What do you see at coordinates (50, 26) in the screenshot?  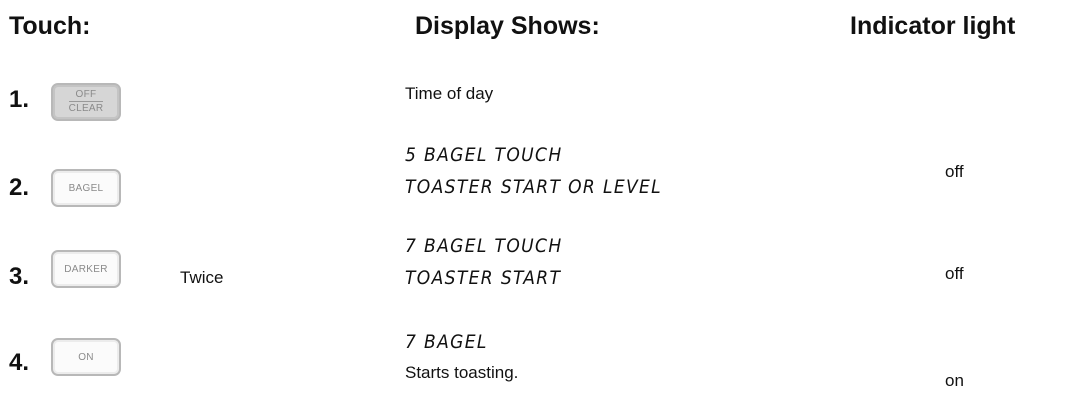 I see `header-touch: Touch:` at bounding box center [50, 26].